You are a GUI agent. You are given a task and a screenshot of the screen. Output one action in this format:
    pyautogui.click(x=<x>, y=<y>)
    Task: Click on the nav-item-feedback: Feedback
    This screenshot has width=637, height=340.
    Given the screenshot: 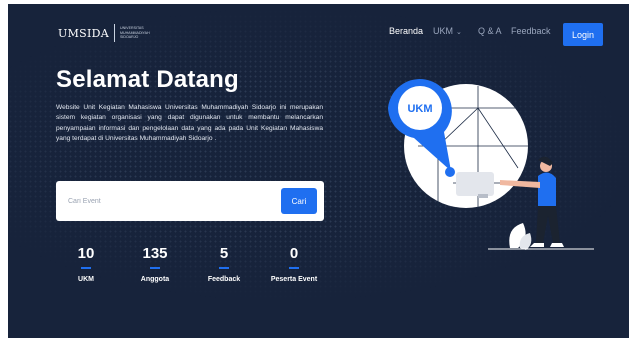 What is the action you would take?
    pyautogui.click(x=531, y=31)
    